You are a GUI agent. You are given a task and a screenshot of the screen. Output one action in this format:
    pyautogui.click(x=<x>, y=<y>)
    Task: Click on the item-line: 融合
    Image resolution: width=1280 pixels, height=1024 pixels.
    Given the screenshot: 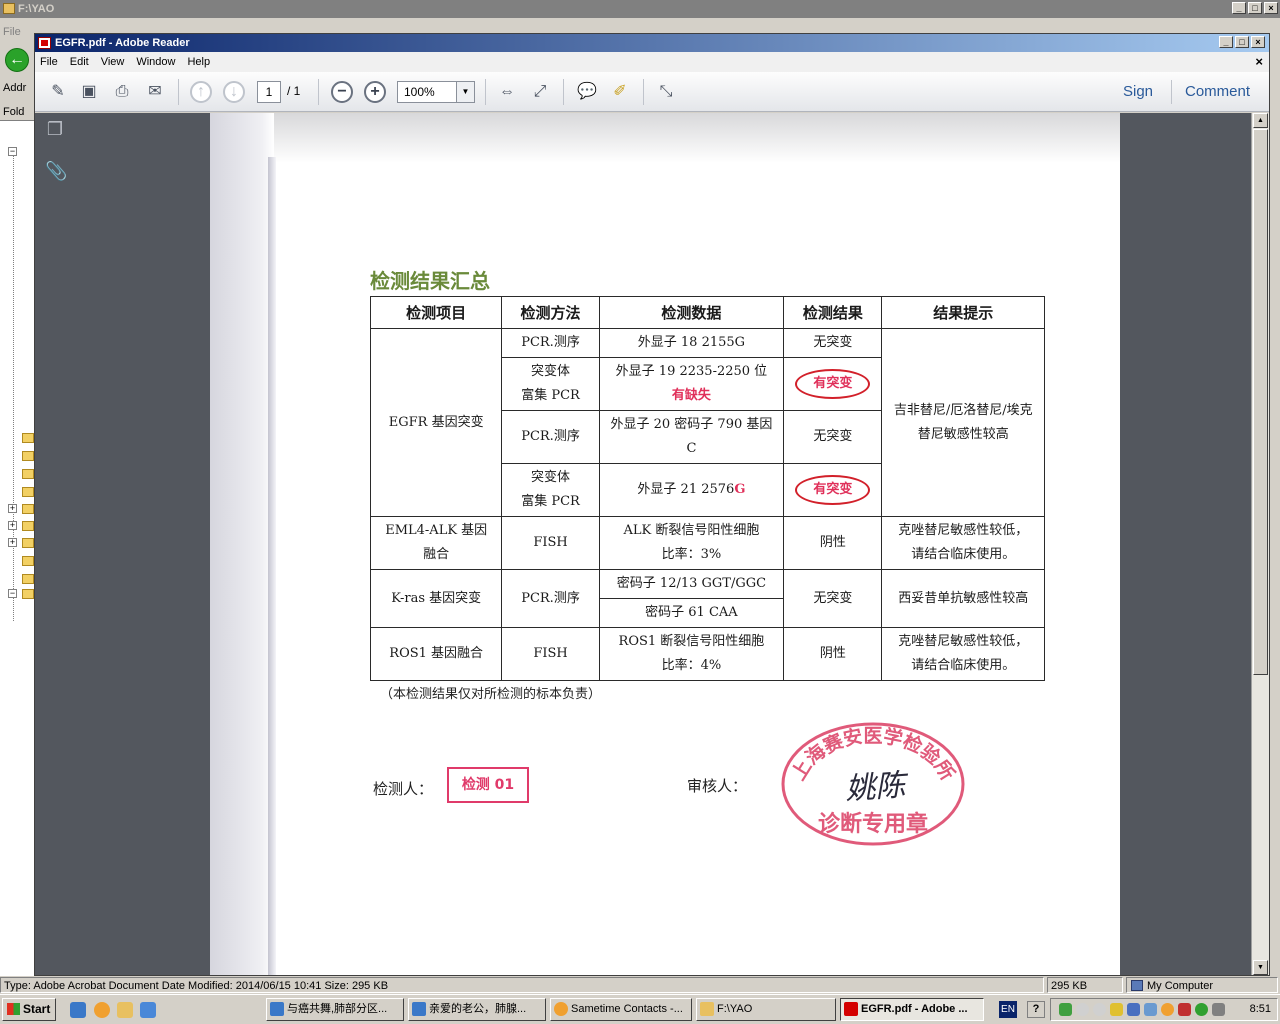 What is the action you would take?
    pyautogui.click(x=436, y=554)
    